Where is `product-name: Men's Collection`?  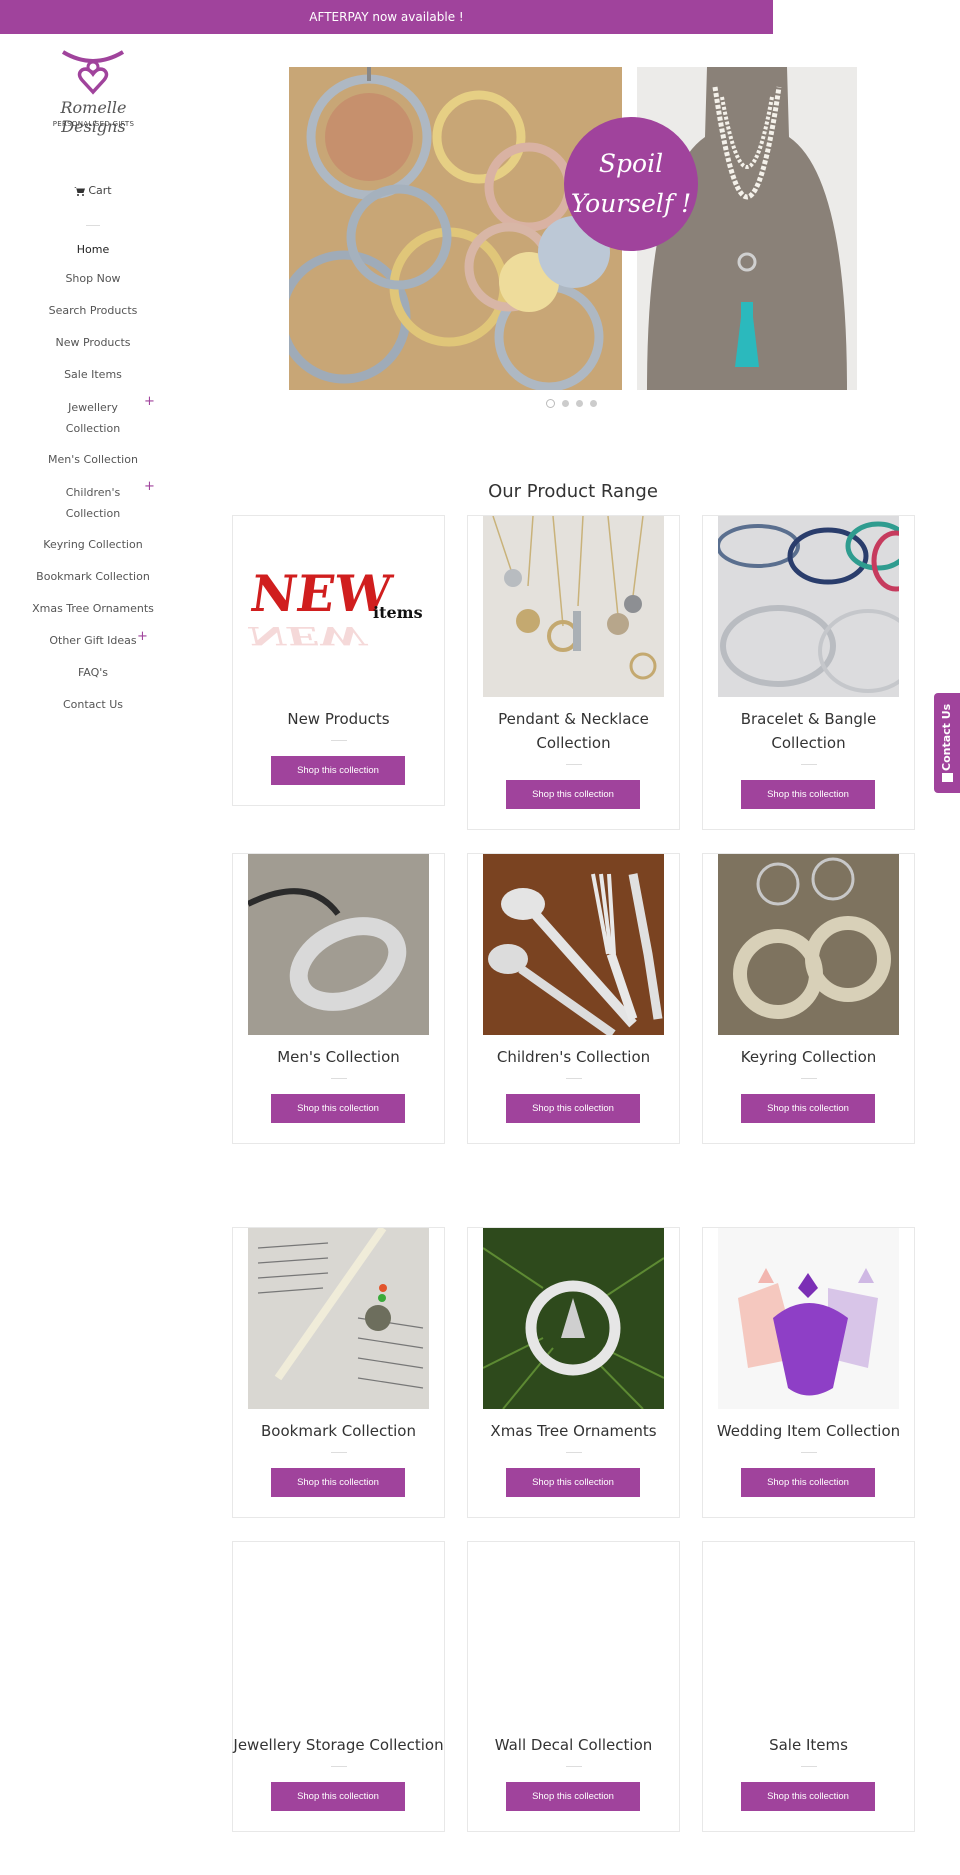
product-name: Men's Collection is located at coordinates (338, 1057).